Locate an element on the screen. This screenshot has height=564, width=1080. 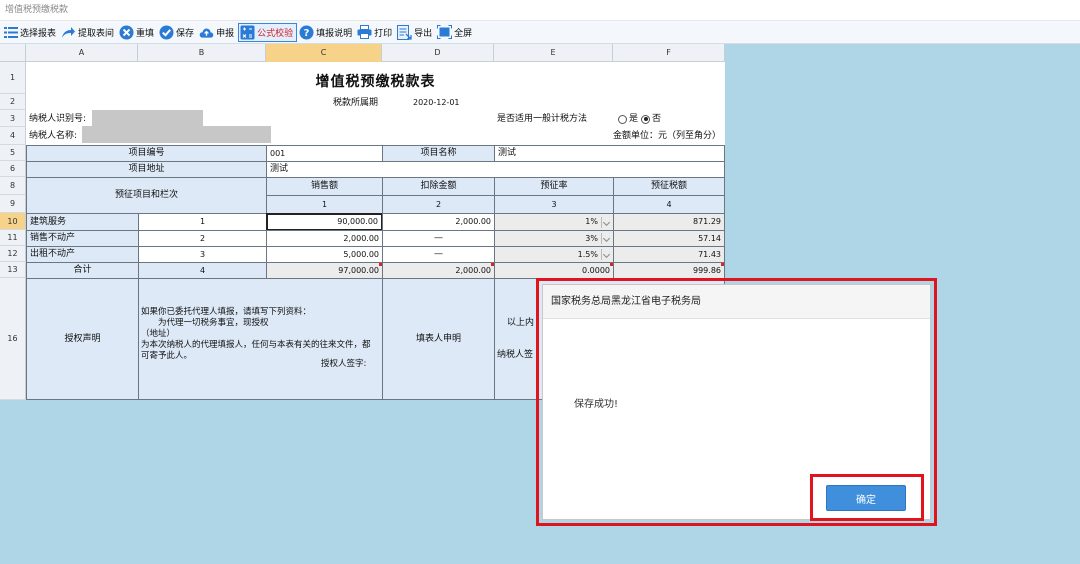
rate-column-number: 3 is located at coordinates (554, 204).